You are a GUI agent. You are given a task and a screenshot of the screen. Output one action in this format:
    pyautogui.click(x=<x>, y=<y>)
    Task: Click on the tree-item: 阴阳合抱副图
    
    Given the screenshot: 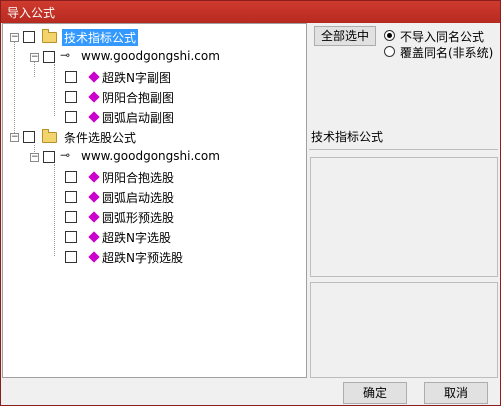 What is the action you would take?
    pyautogui.click(x=153, y=97)
    